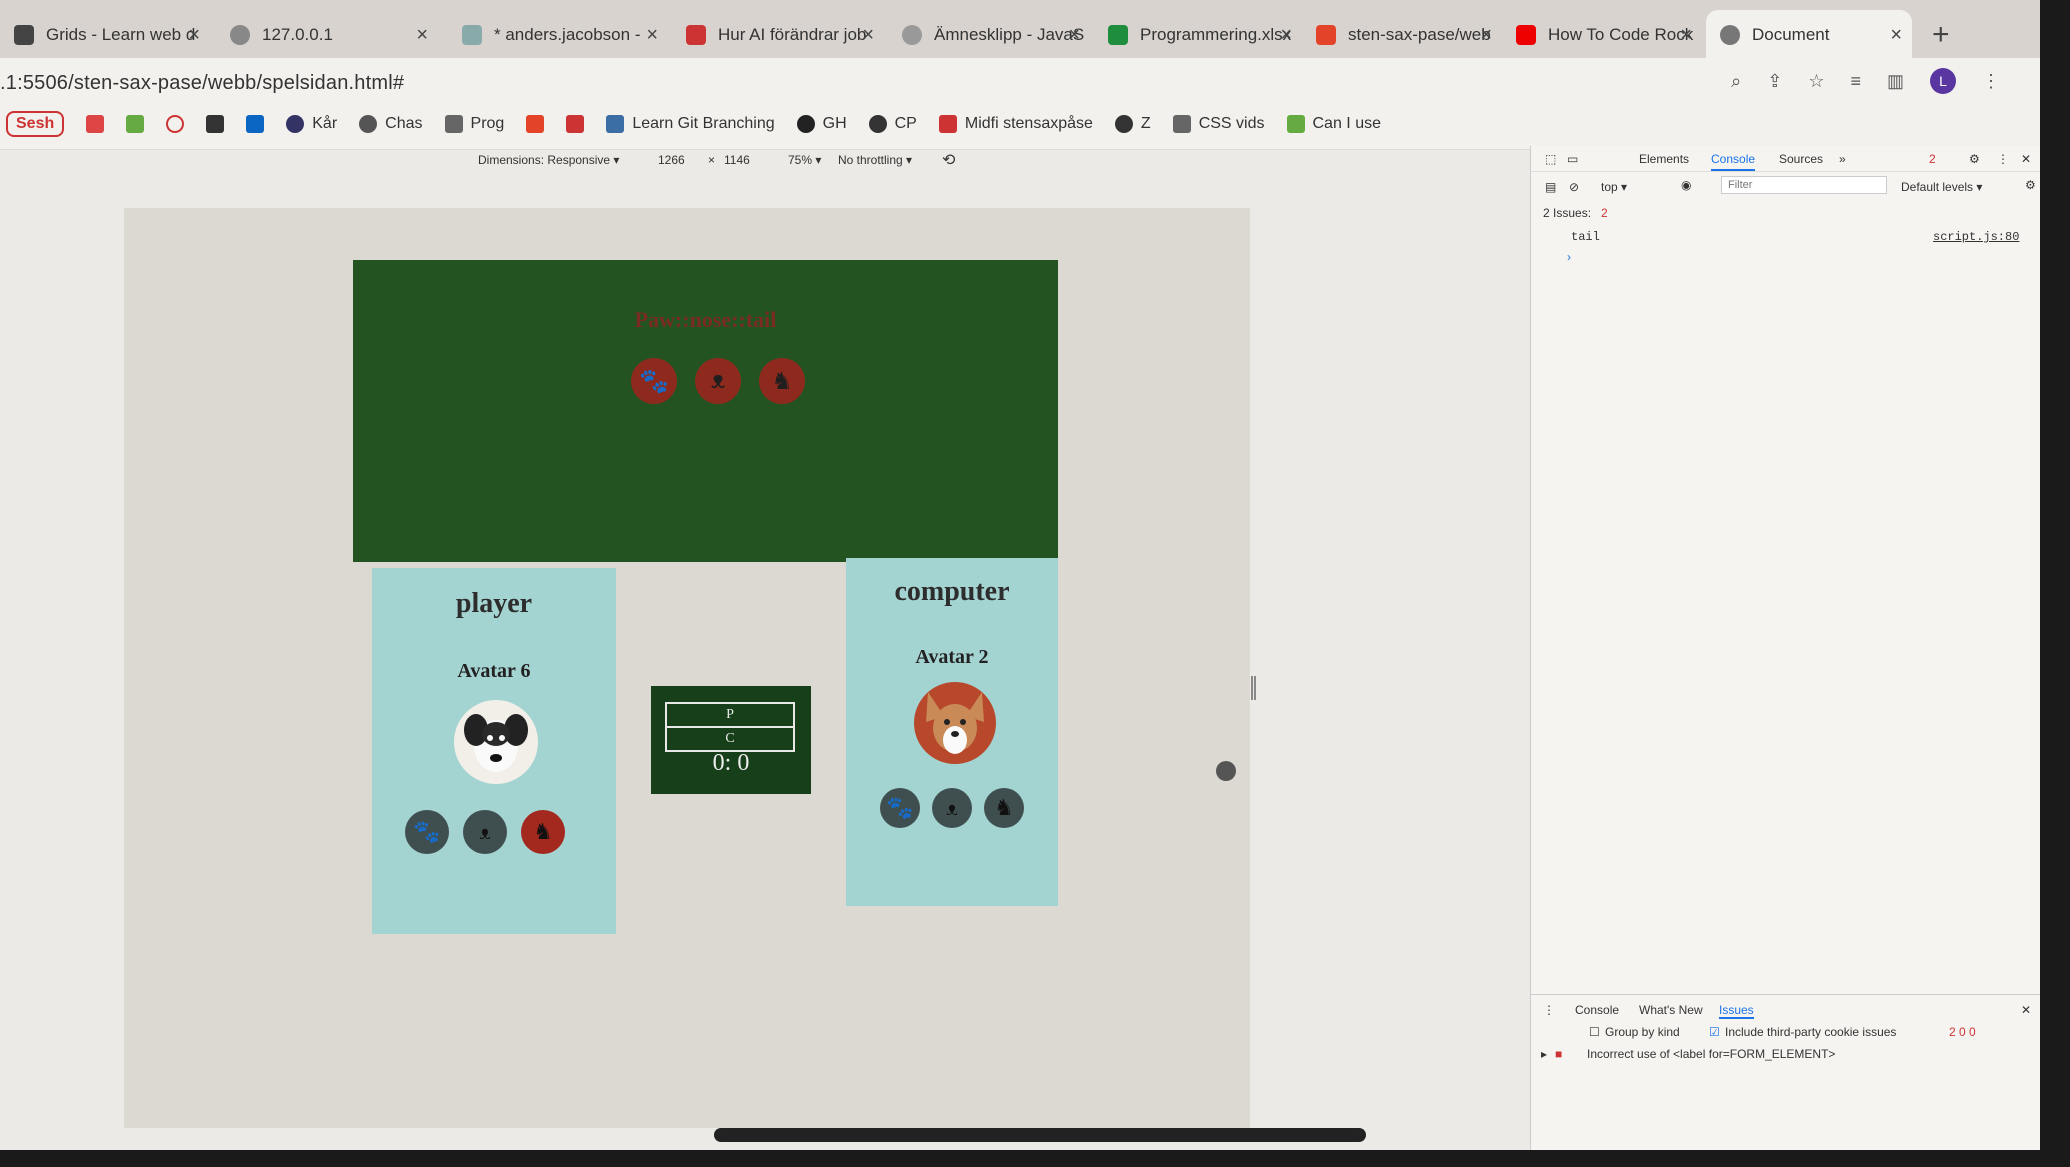 This screenshot has width=2070, height=1167. I want to click on bookmark-css-vids: CSS vids, so click(1218, 123).